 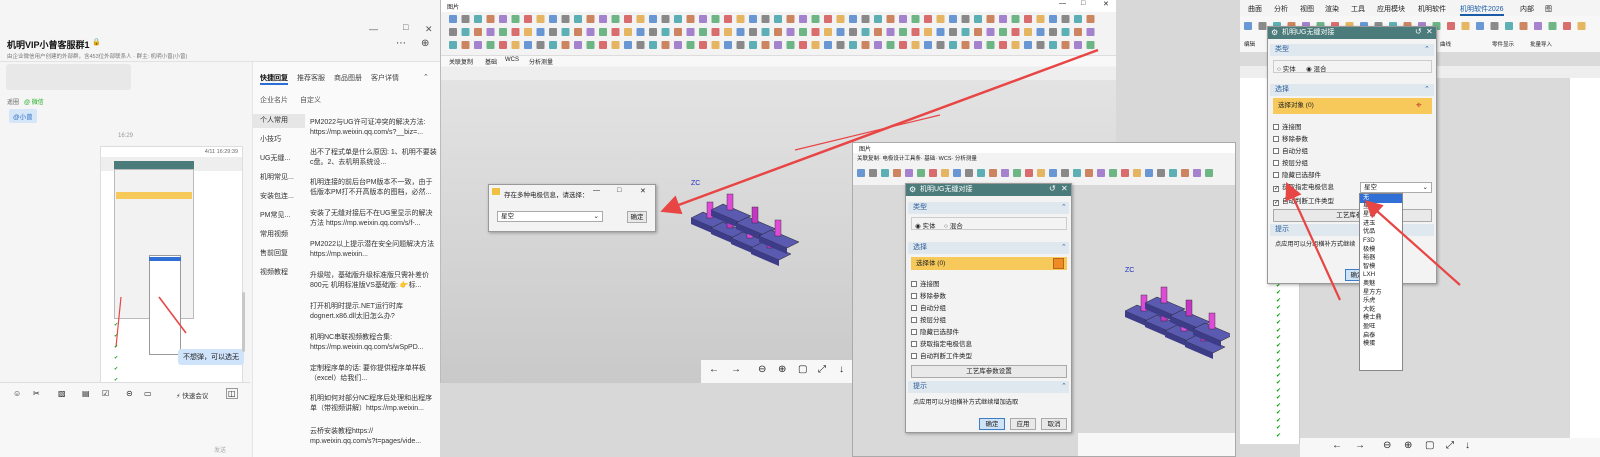 I want to click on subtab-card: 企业名片, so click(x=274, y=100).